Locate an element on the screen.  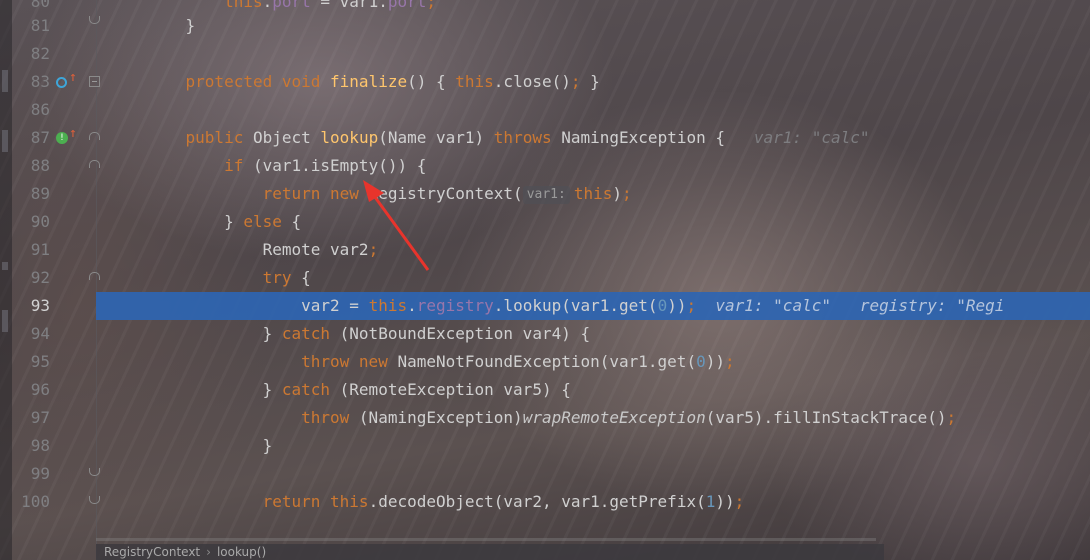
fold-toggle-icon is located at coordinates (94, 81).